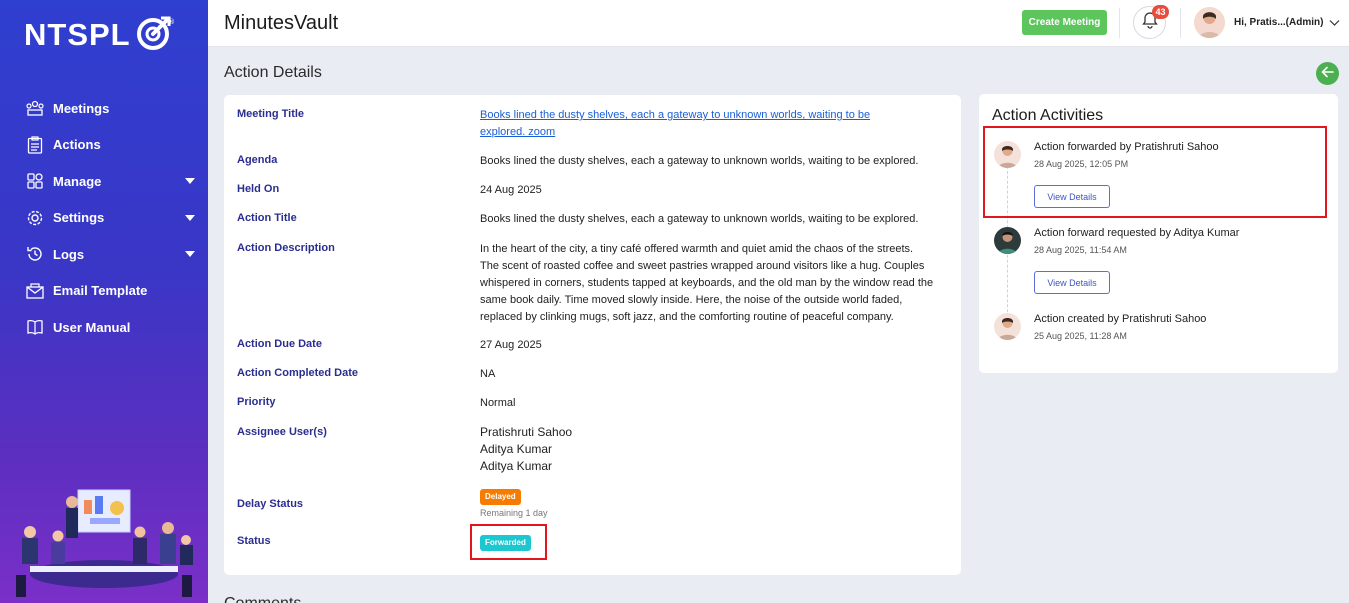 The width and height of the screenshot is (1349, 603). Describe the element at coordinates (271, 114) in the screenshot. I see `detail-label: Meeting Title` at that location.